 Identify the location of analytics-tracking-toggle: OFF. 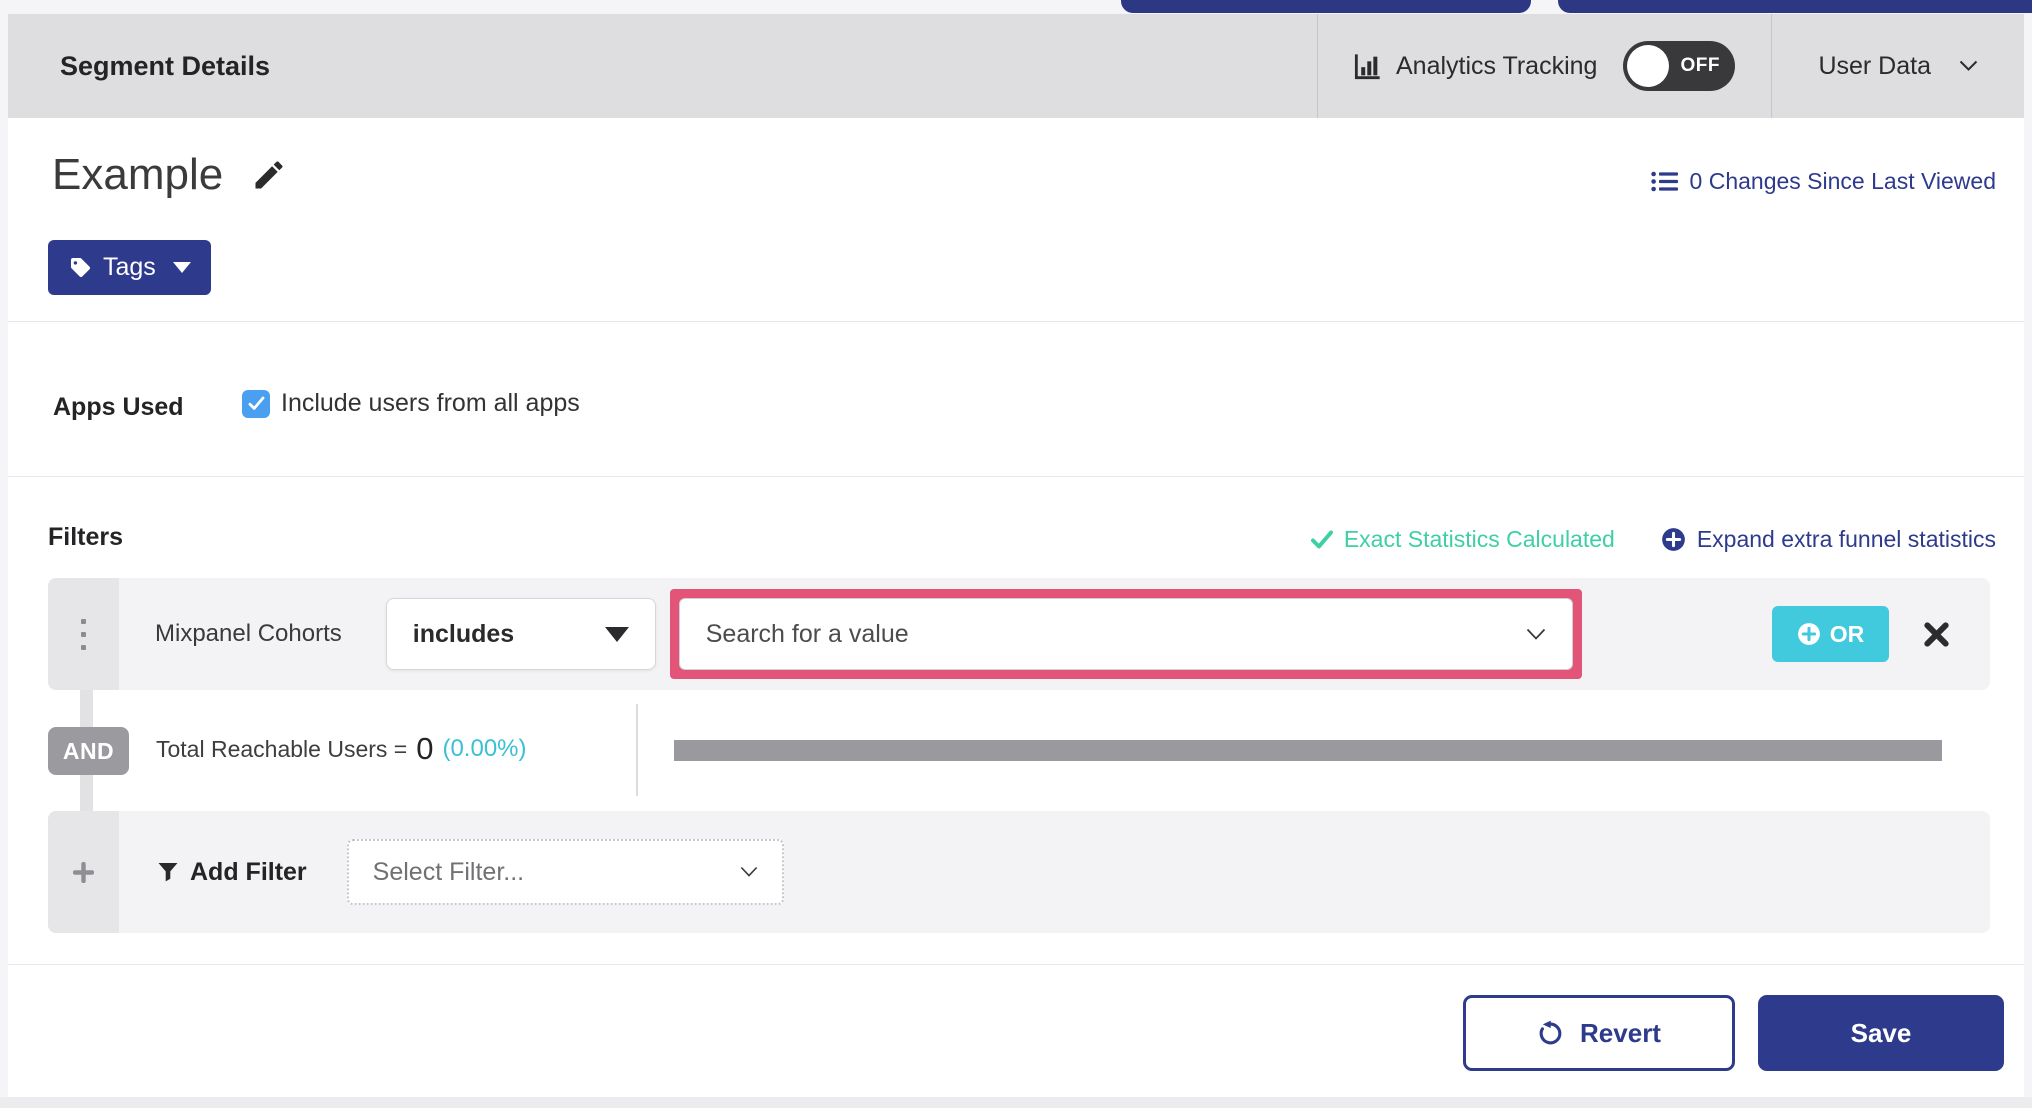
(1679, 66).